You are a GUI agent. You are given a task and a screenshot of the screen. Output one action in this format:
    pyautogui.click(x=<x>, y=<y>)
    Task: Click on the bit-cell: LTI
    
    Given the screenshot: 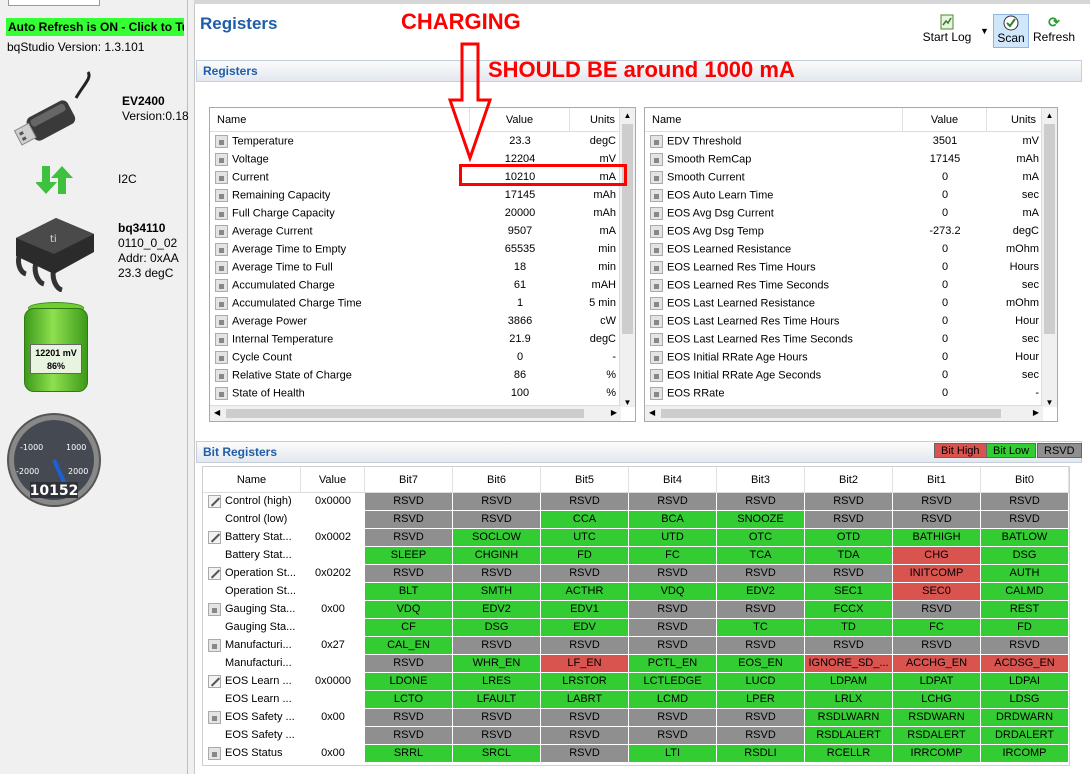 What is the action you would take?
    pyautogui.click(x=673, y=754)
    